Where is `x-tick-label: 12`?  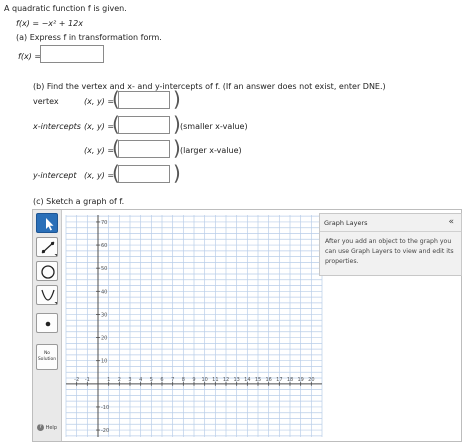
x-tick-label: 12 is located at coordinates (226, 380).